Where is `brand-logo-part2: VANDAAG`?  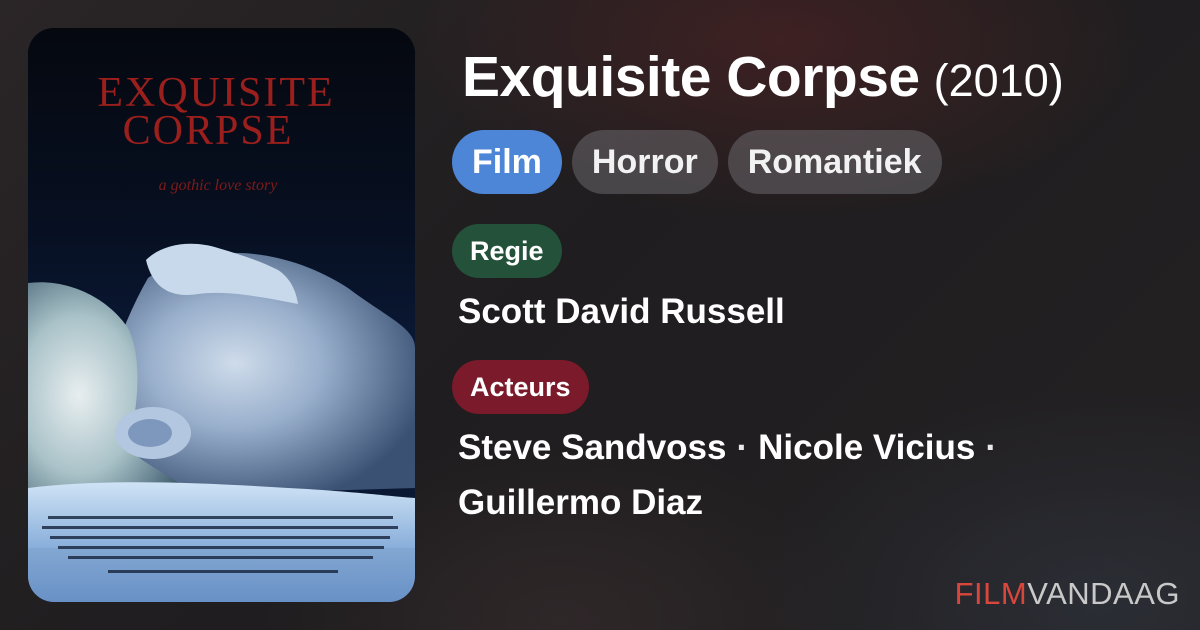 brand-logo-part2: VANDAAG is located at coordinates (1103, 593).